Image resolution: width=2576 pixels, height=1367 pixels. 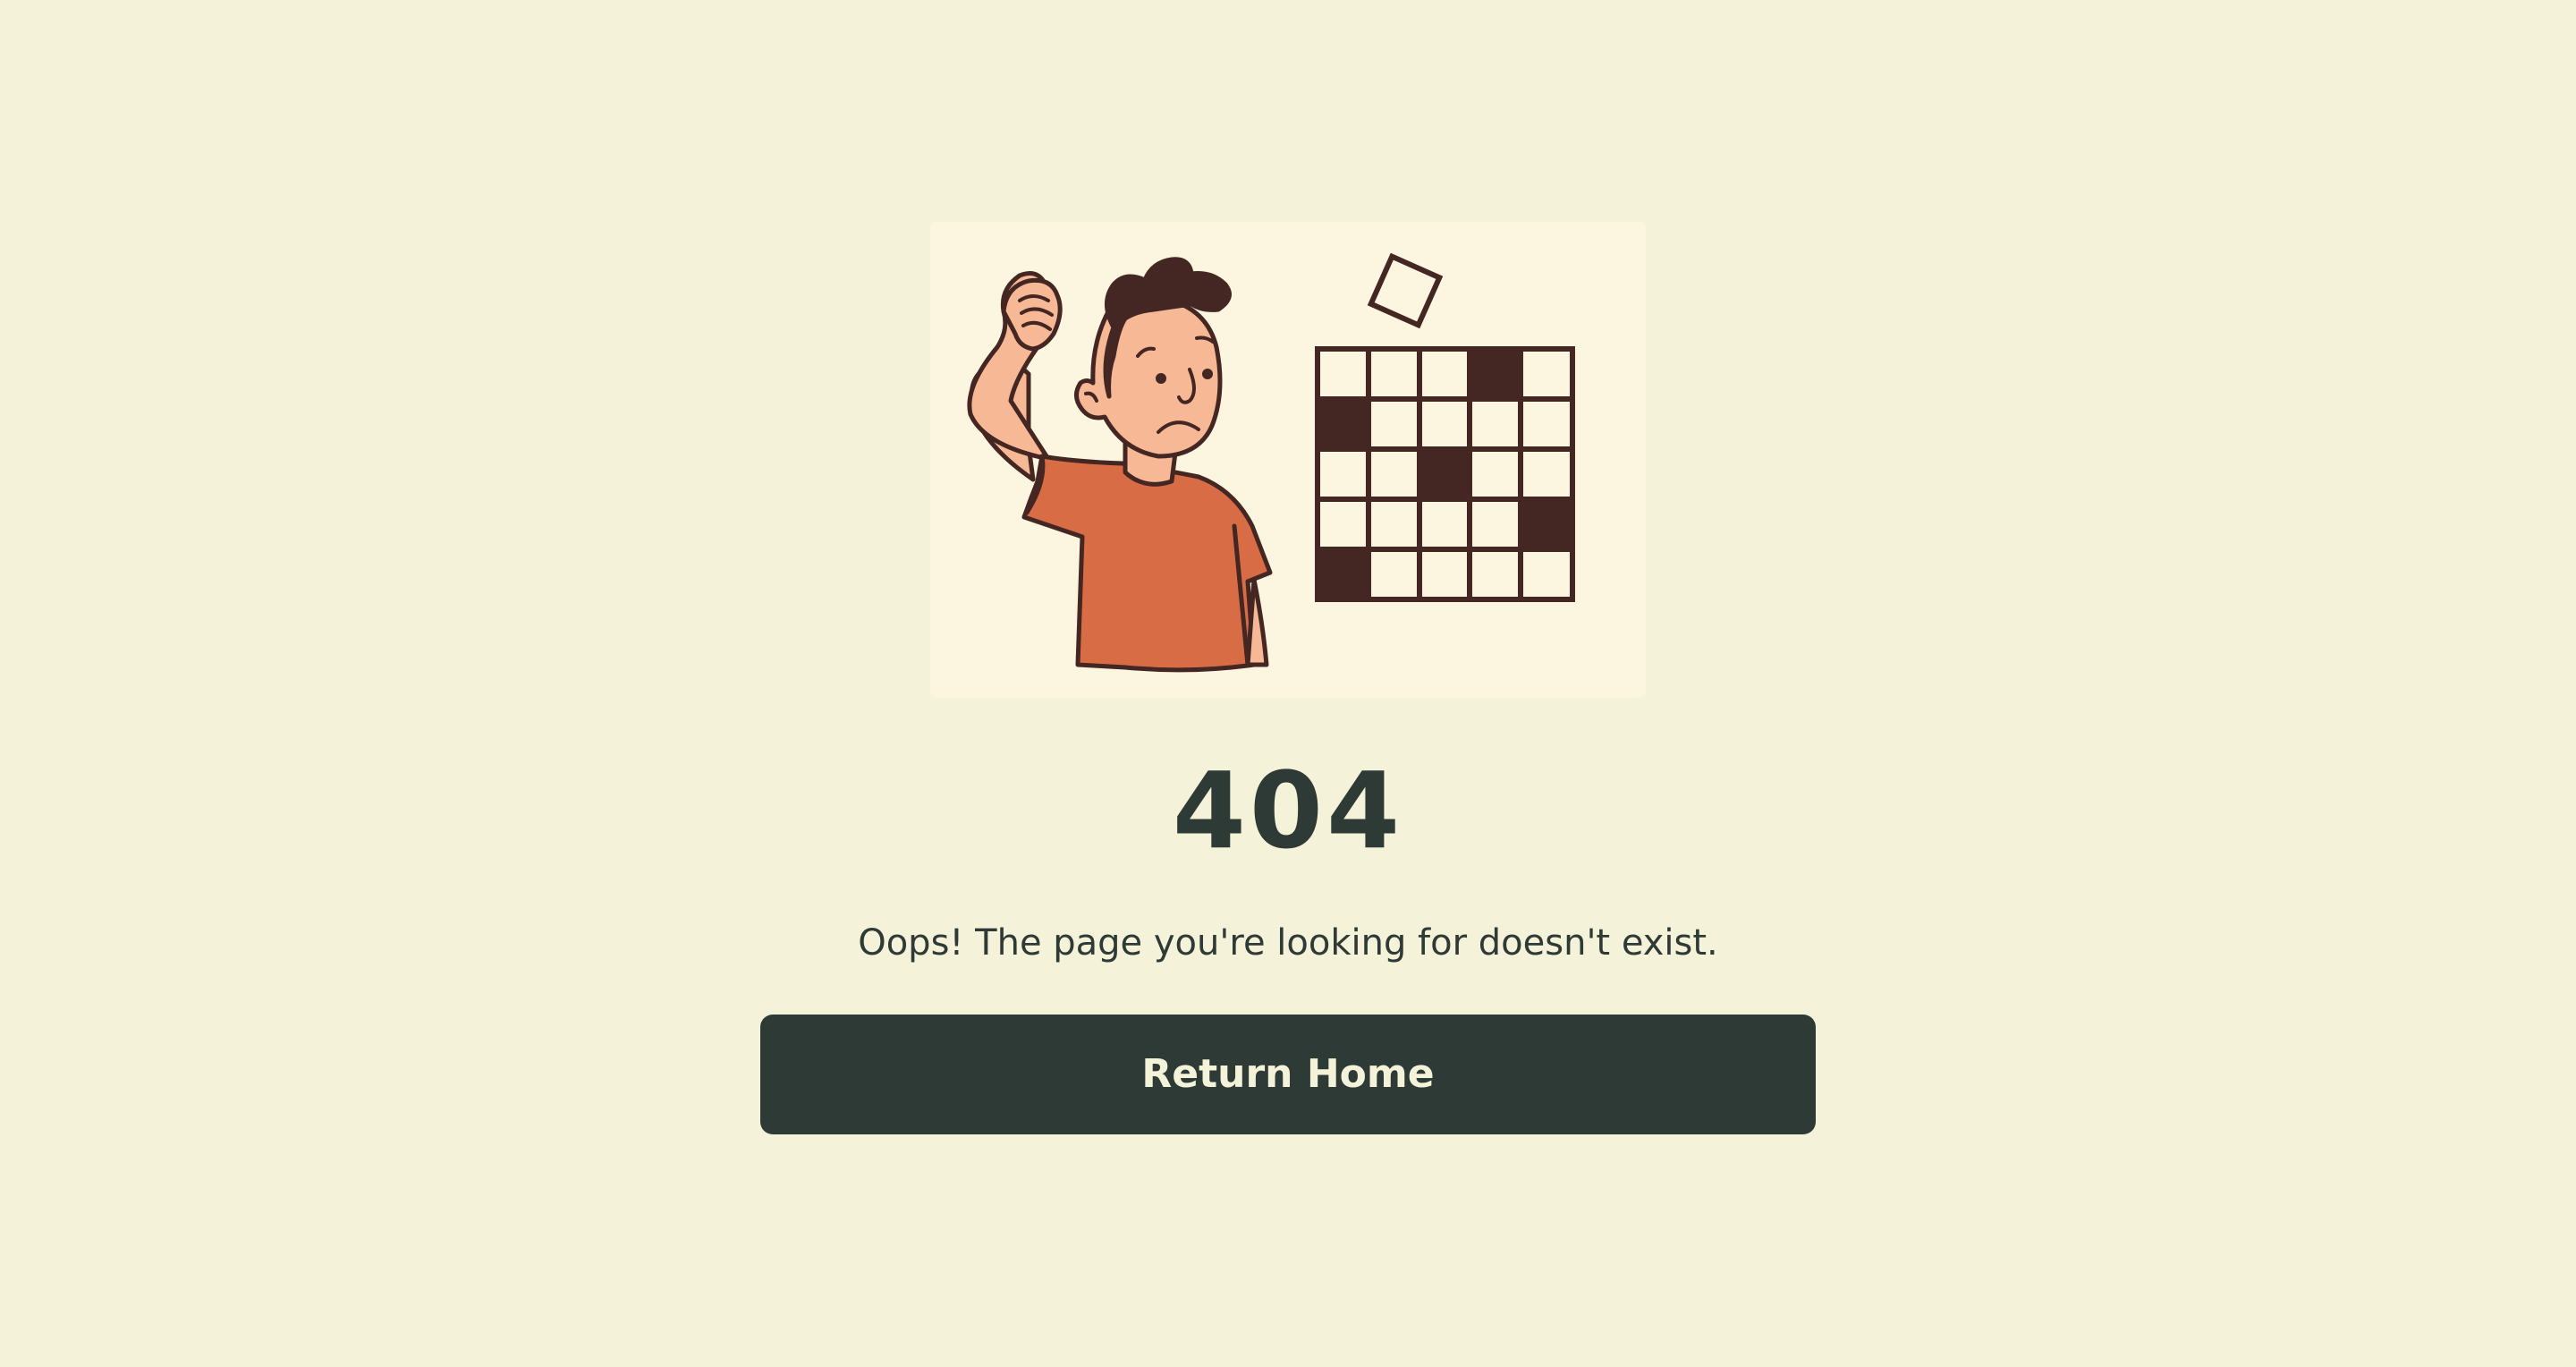 I want to click on error-code-heading: 404, so click(x=1288, y=810).